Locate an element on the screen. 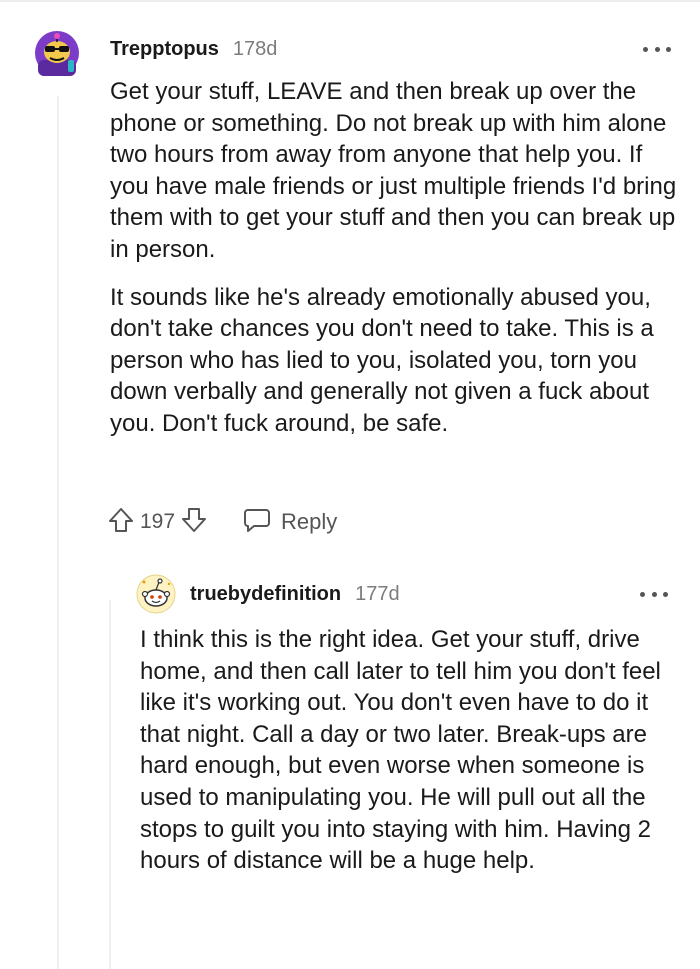 The height and width of the screenshot is (969, 700). comment-age: 177d is located at coordinates (377, 594).